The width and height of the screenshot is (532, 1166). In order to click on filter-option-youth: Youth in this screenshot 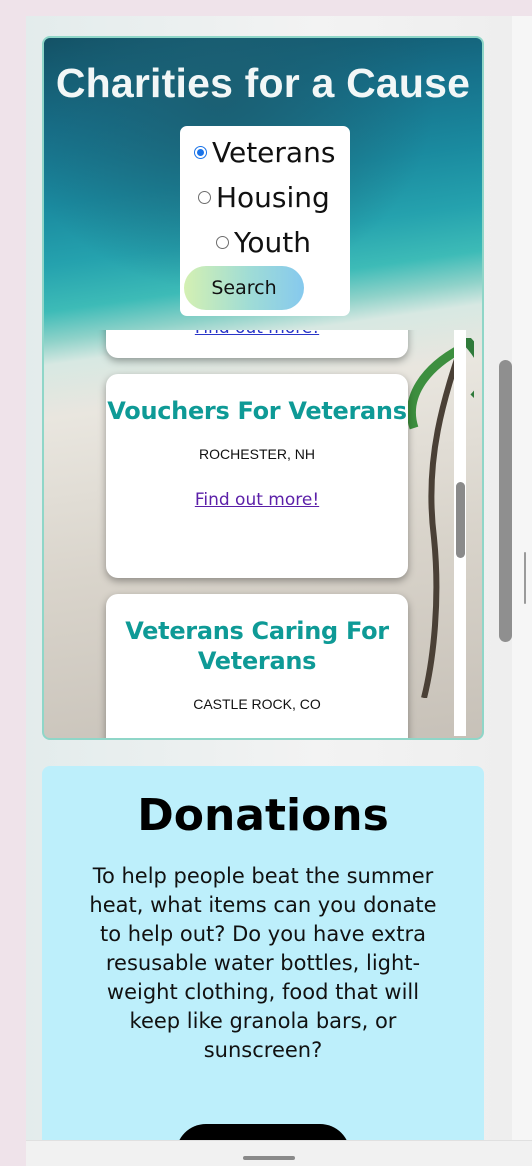, I will do `click(263, 242)`.